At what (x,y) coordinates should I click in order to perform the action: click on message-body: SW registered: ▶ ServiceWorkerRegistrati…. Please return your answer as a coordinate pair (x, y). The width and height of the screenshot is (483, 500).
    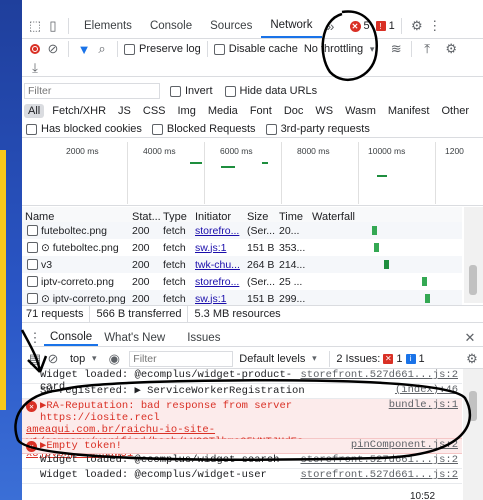
    Looking at the image, I should click on (251, 391).